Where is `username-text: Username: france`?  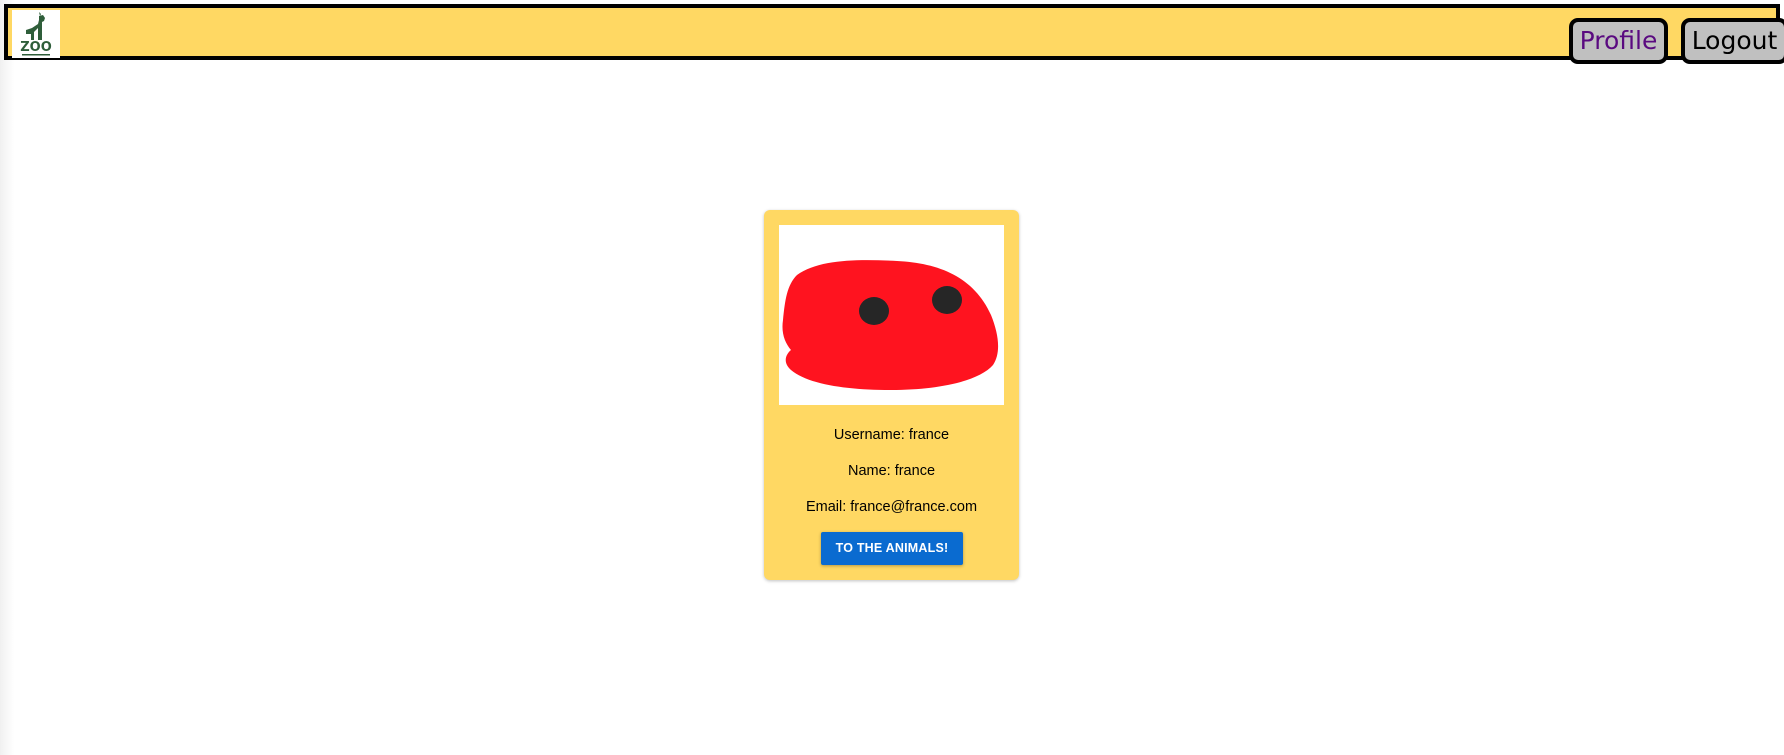 username-text: Username: france is located at coordinates (891, 435).